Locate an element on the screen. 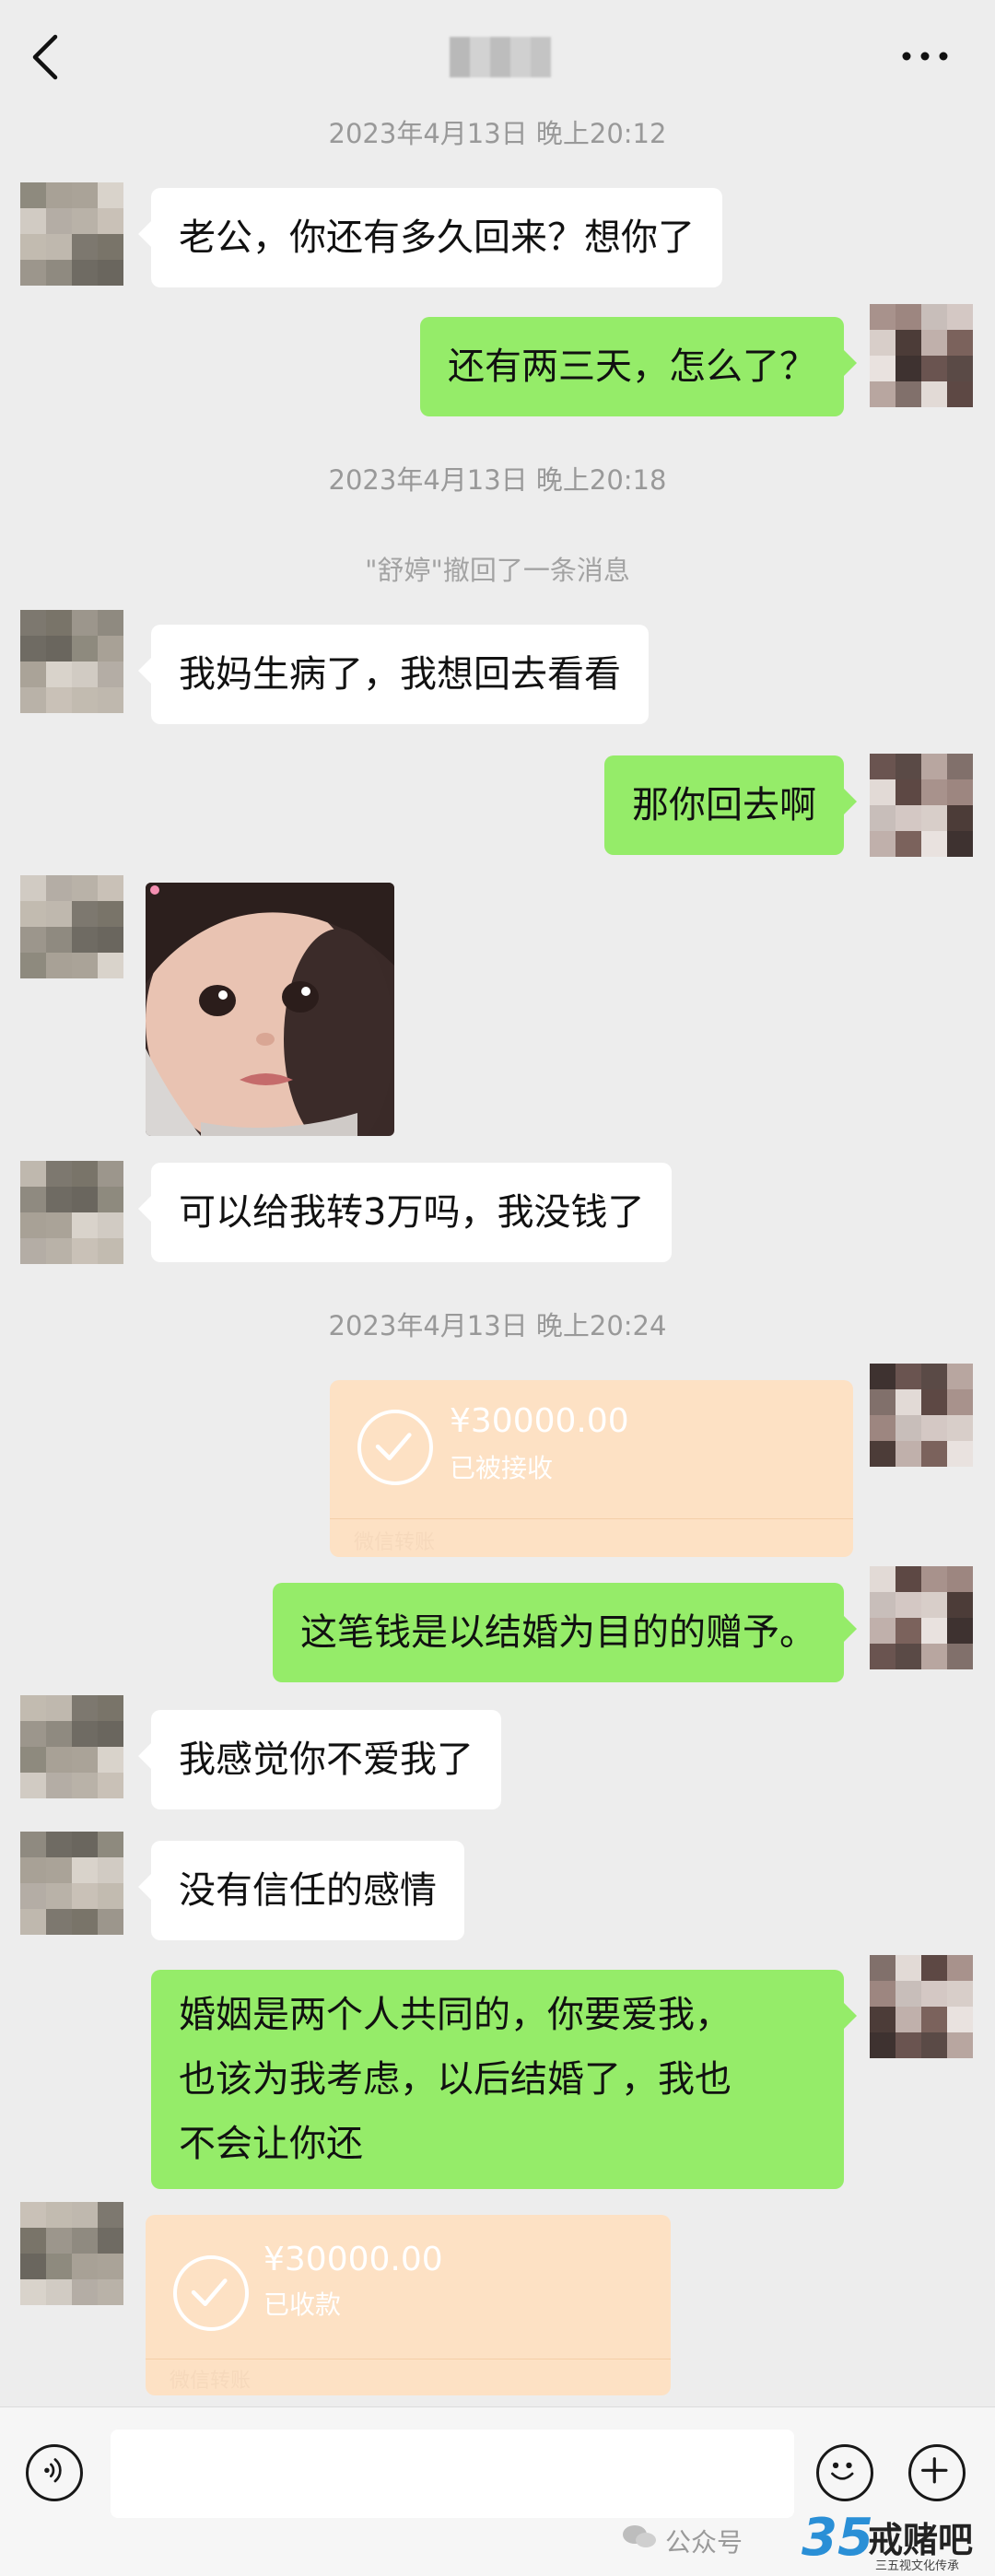 This screenshot has width=995, height=2576. top-bar is located at coordinates (497, 55).